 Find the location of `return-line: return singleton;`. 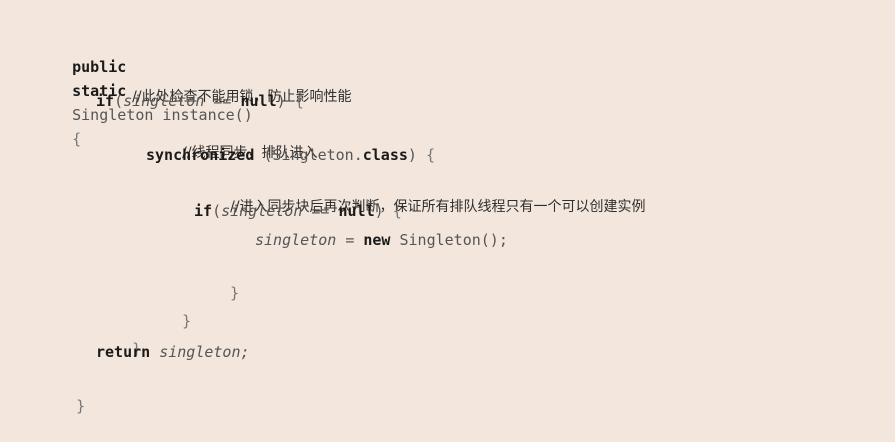

return-line: return singleton; is located at coordinates (173, 352).